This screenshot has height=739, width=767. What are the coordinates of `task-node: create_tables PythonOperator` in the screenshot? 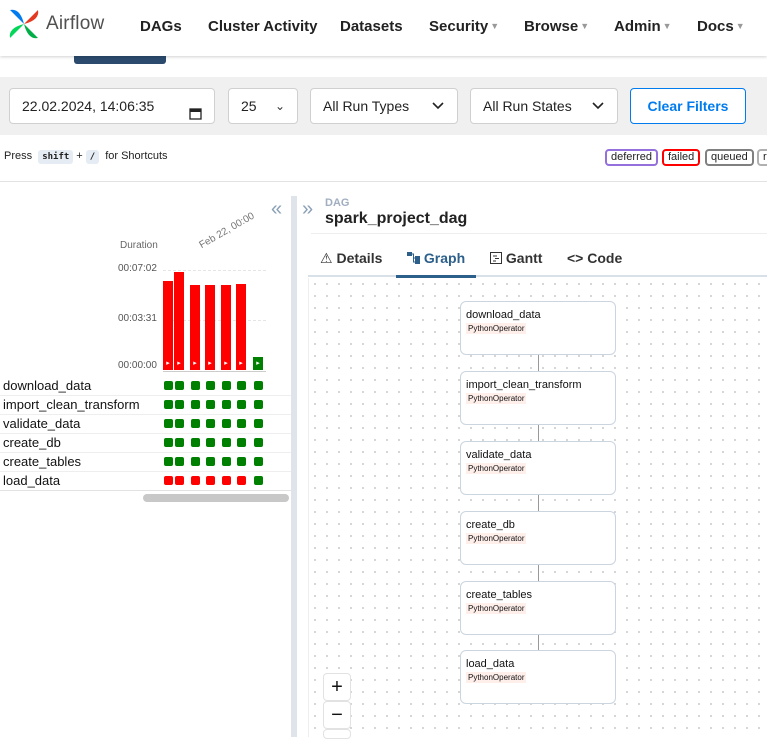 It's located at (538, 608).